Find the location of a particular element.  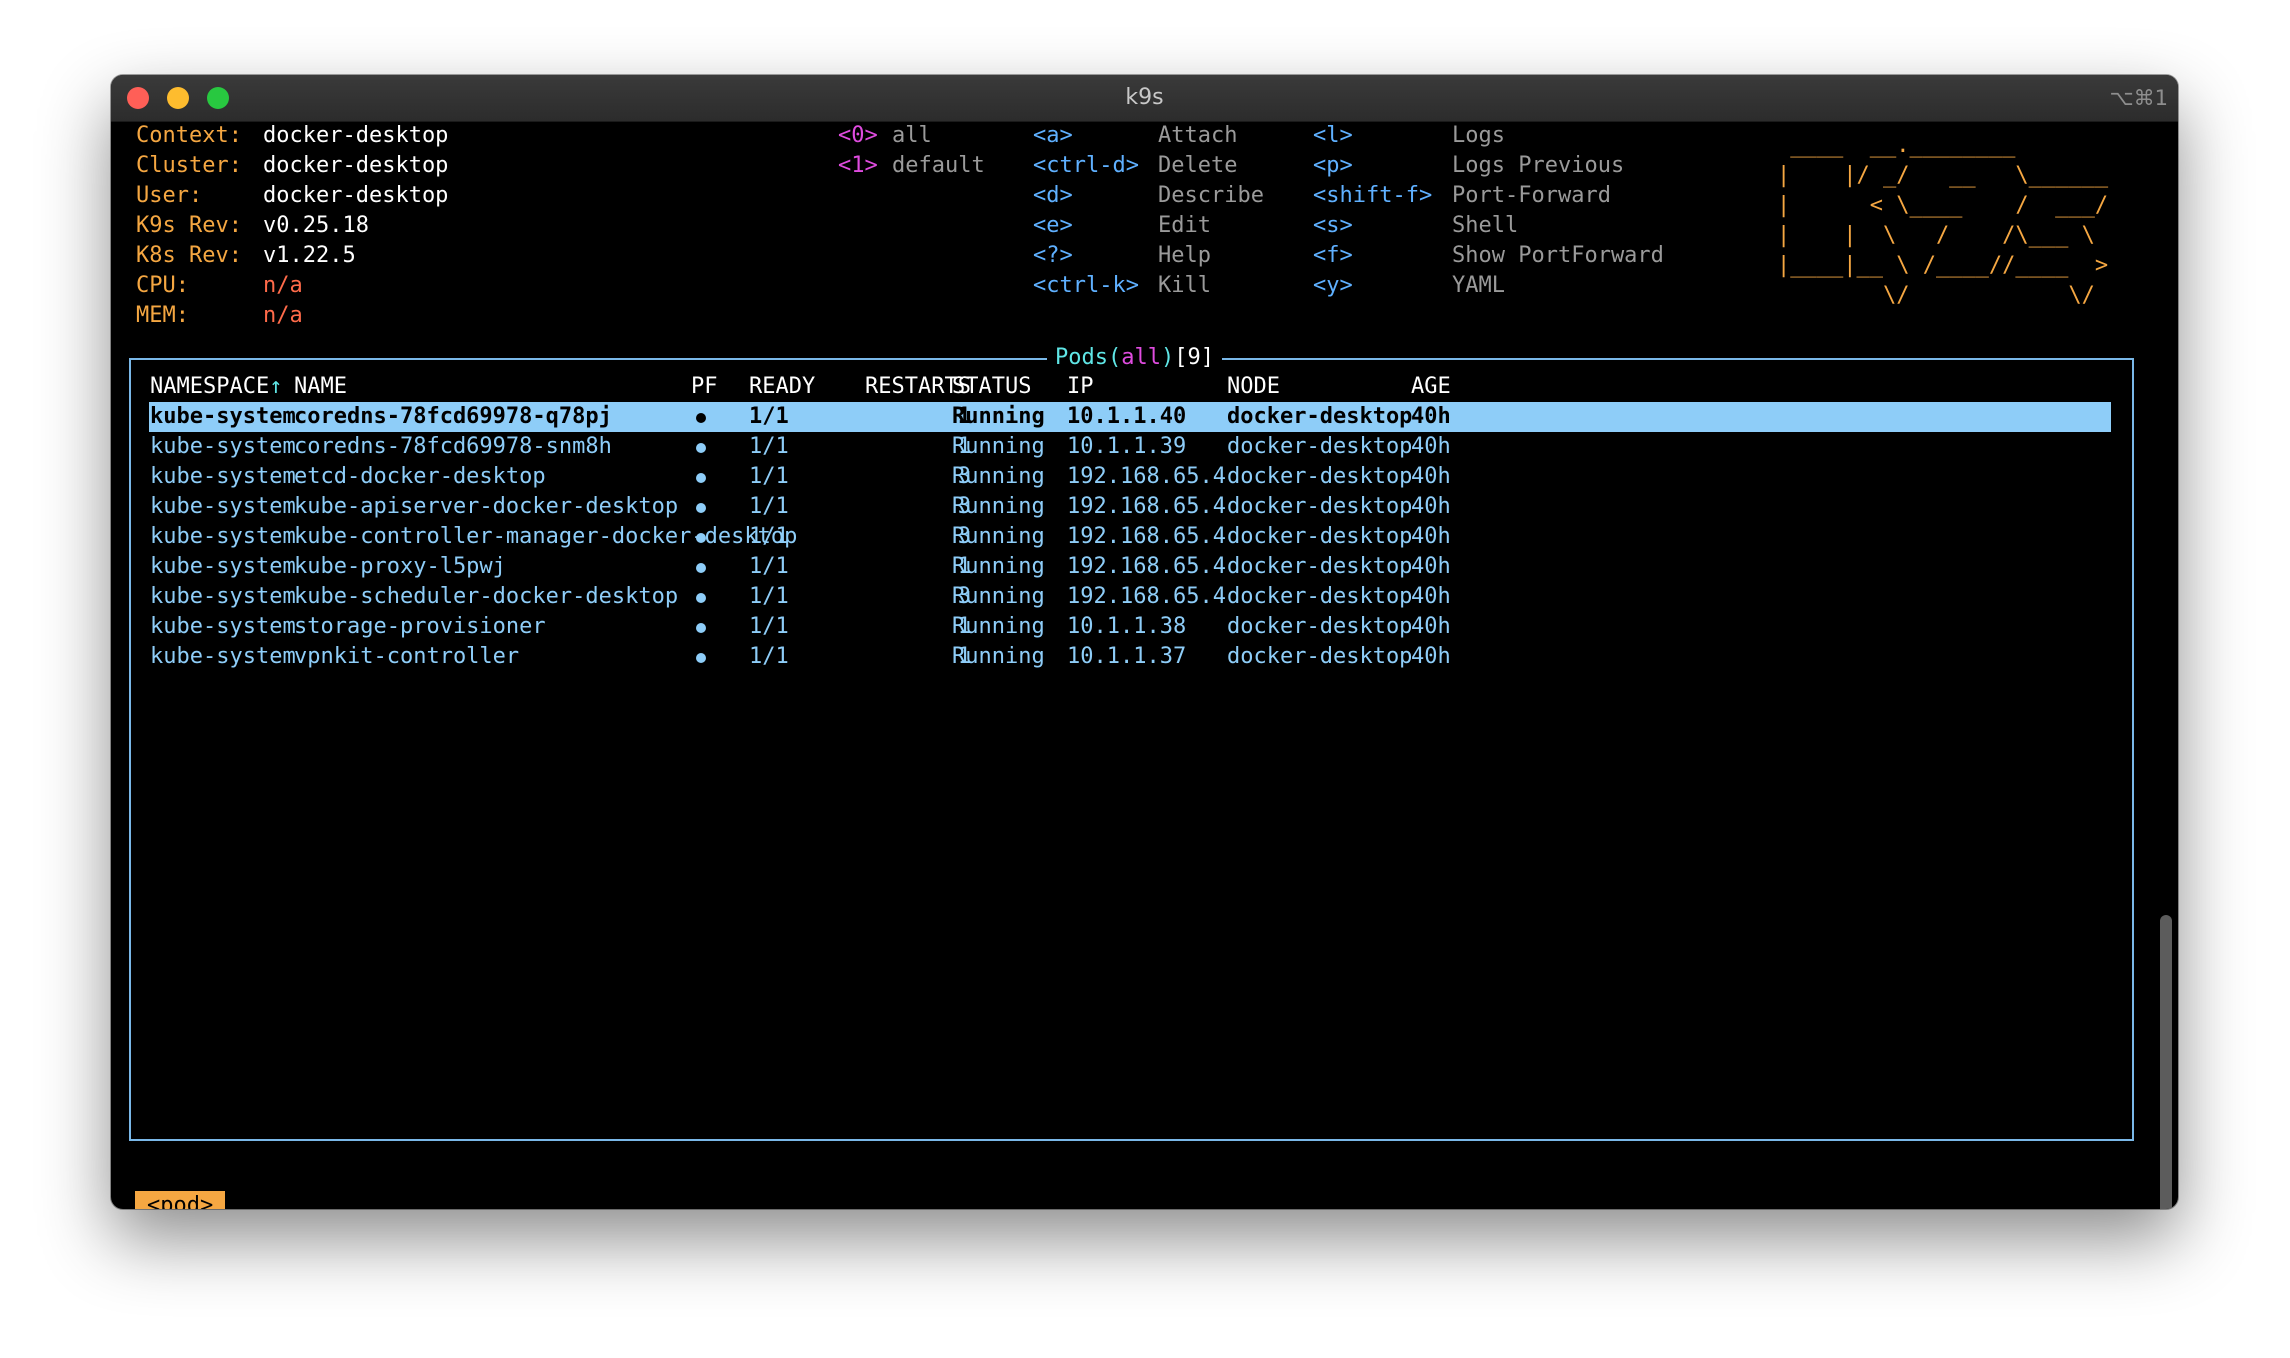

window-title: k9s is located at coordinates (1144, 97).